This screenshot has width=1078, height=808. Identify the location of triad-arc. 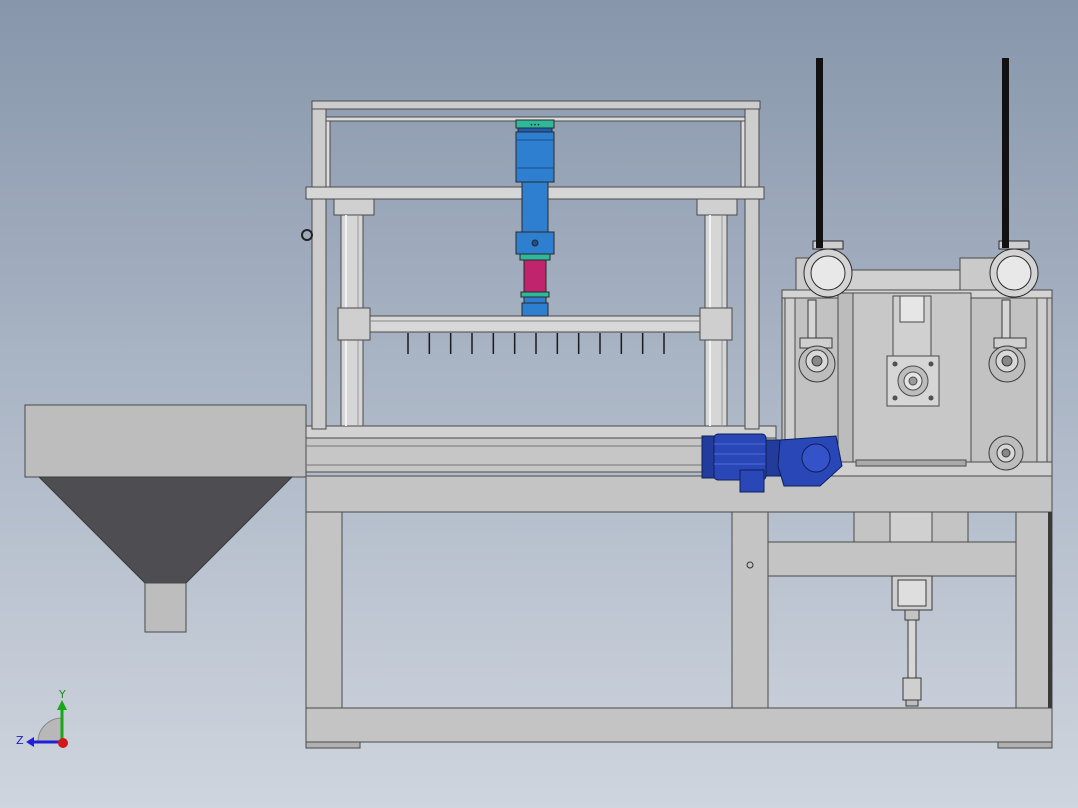
(50, 730).